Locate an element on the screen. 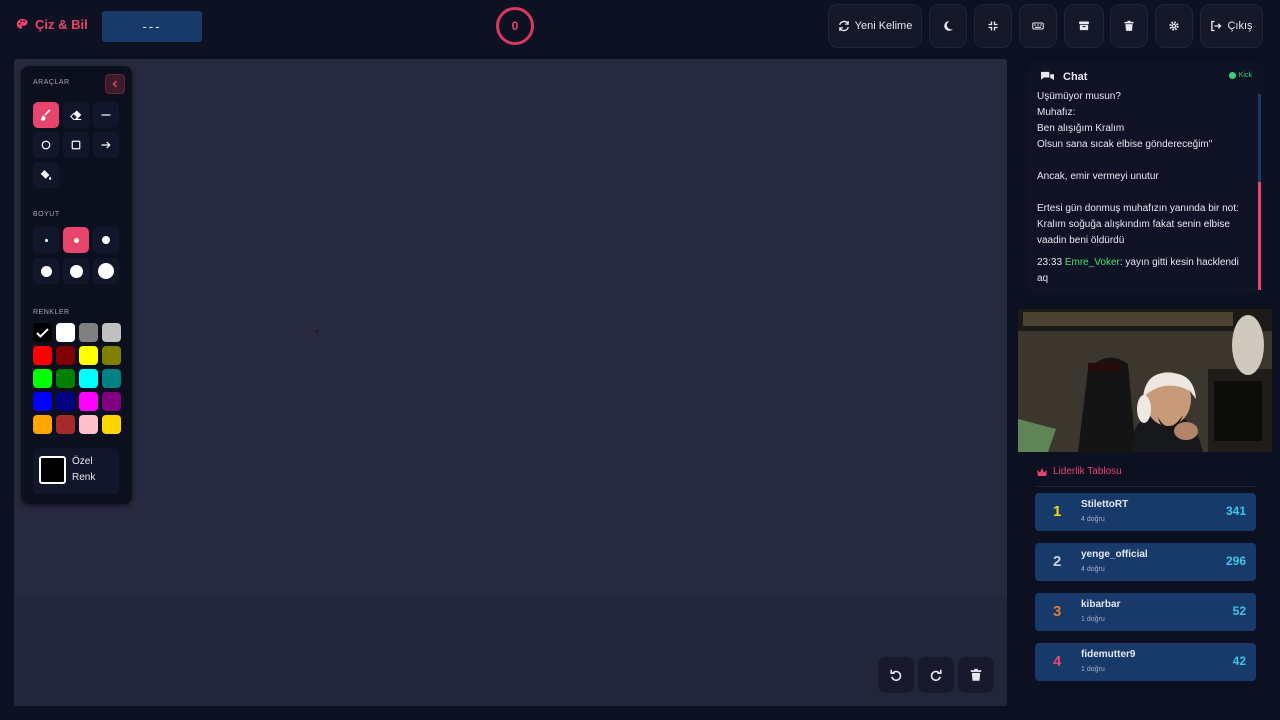 This screenshot has height=720, width=1280. rectangle-tool is located at coordinates (76, 145).